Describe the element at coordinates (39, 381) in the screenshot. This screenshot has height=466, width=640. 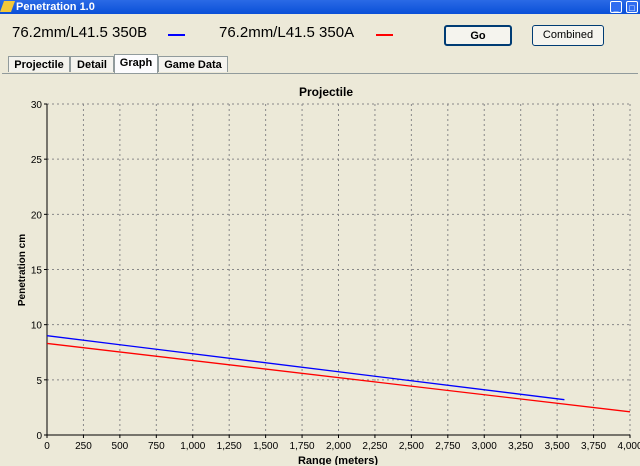
I see `y-tick-label: 5` at that location.